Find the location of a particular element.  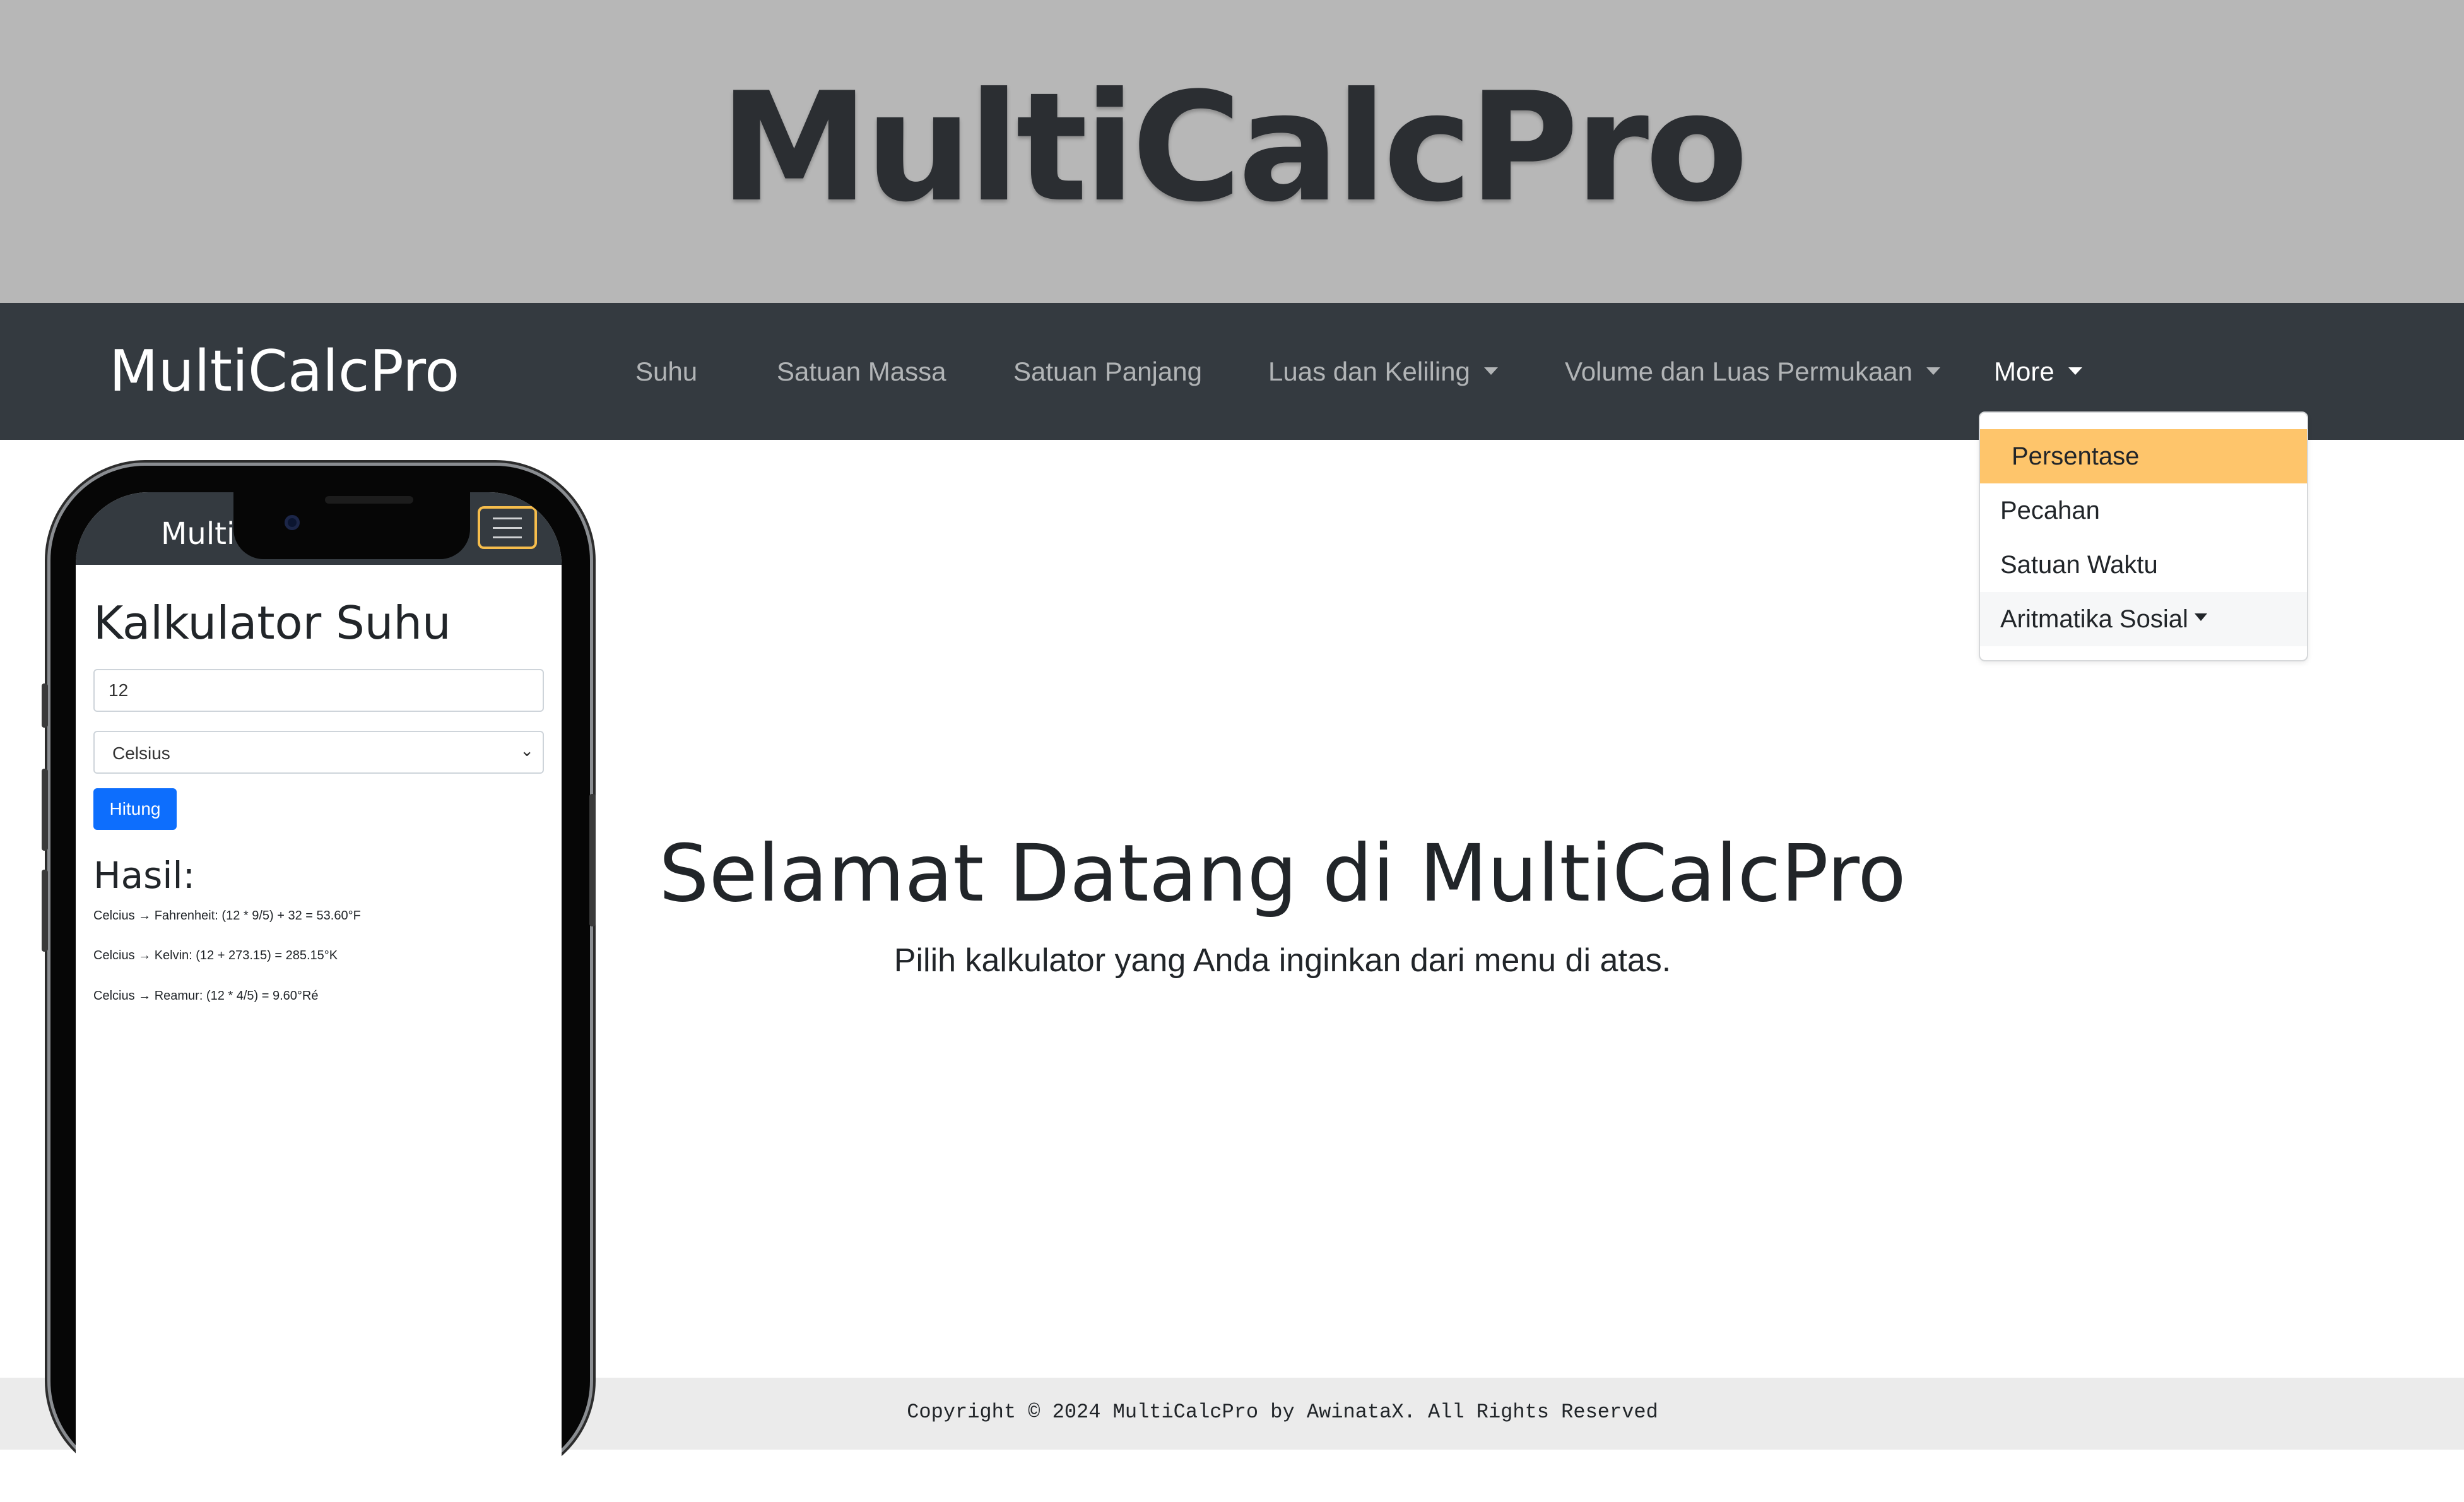

nav-item-volume-dan-luas-permukaan: Volume dan Luas Permukaan is located at coordinates (1753, 371).